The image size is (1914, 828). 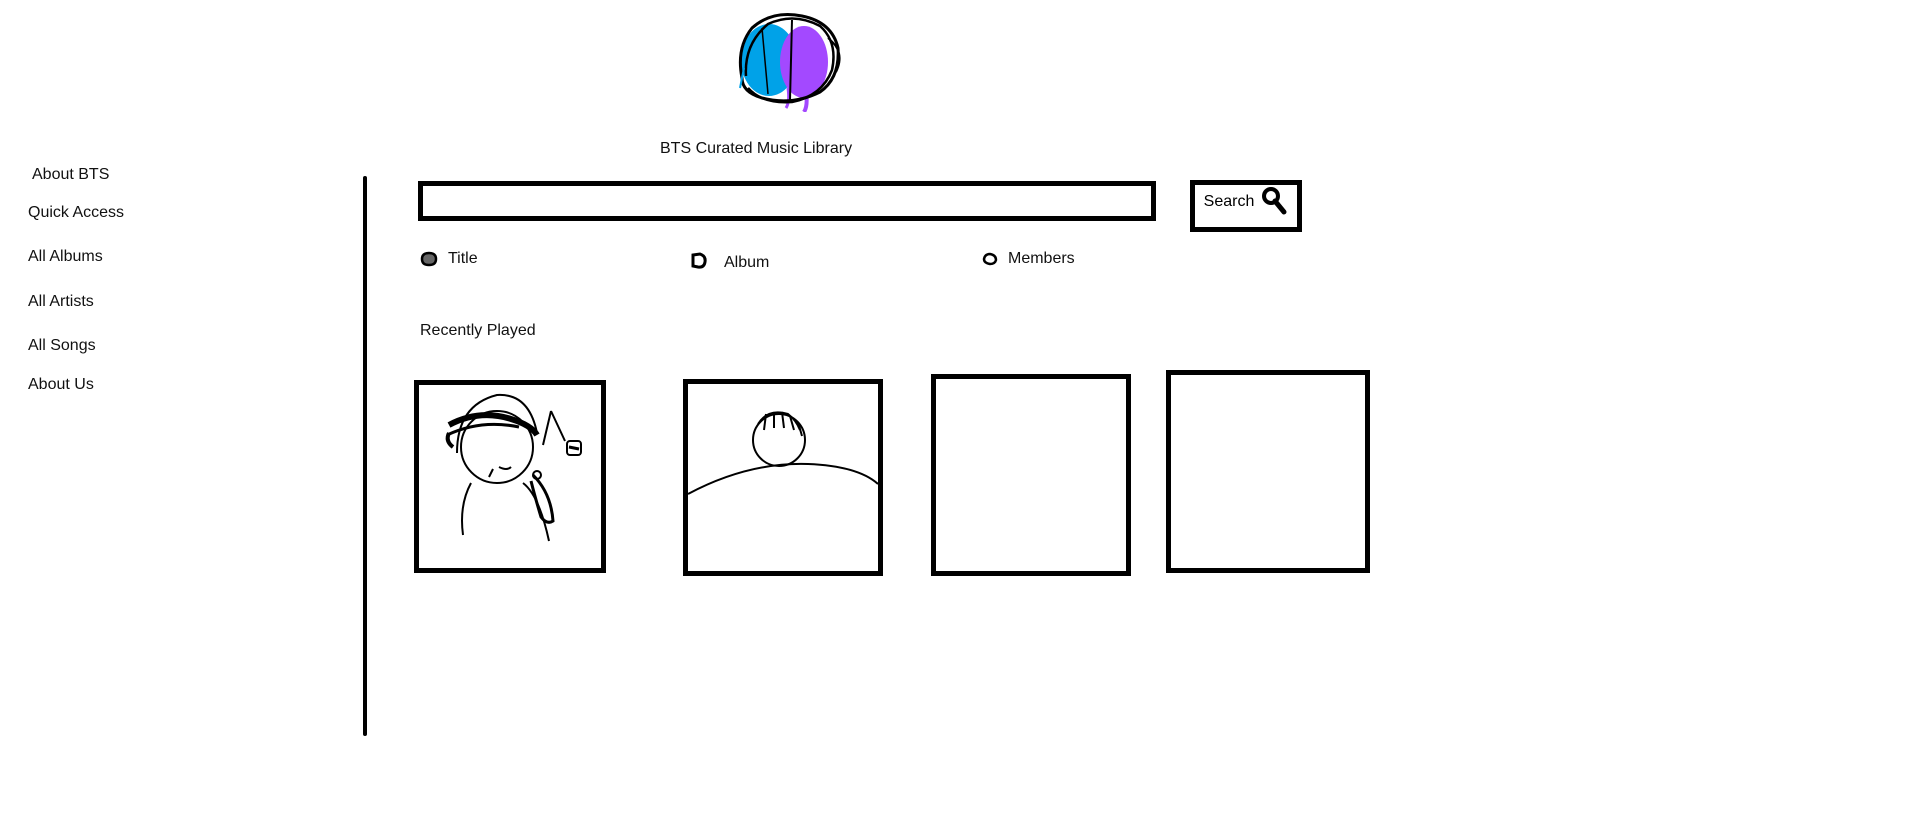 I want to click on sidebar-item-all-albums: All Albums, so click(x=65, y=257).